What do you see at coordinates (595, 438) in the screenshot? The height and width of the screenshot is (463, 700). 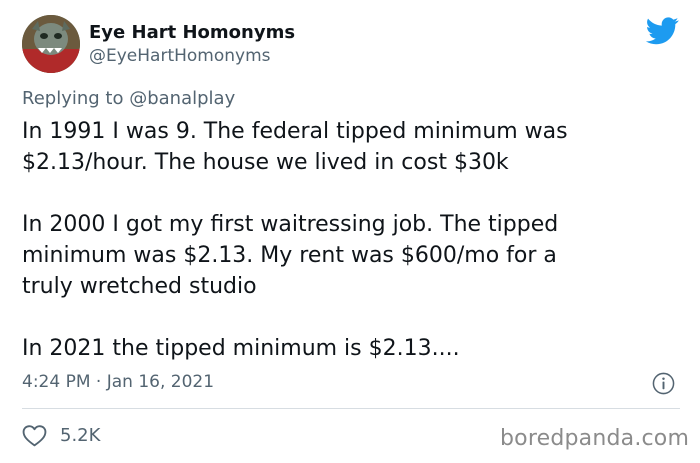 I see `watermark: boredpanda.com` at bounding box center [595, 438].